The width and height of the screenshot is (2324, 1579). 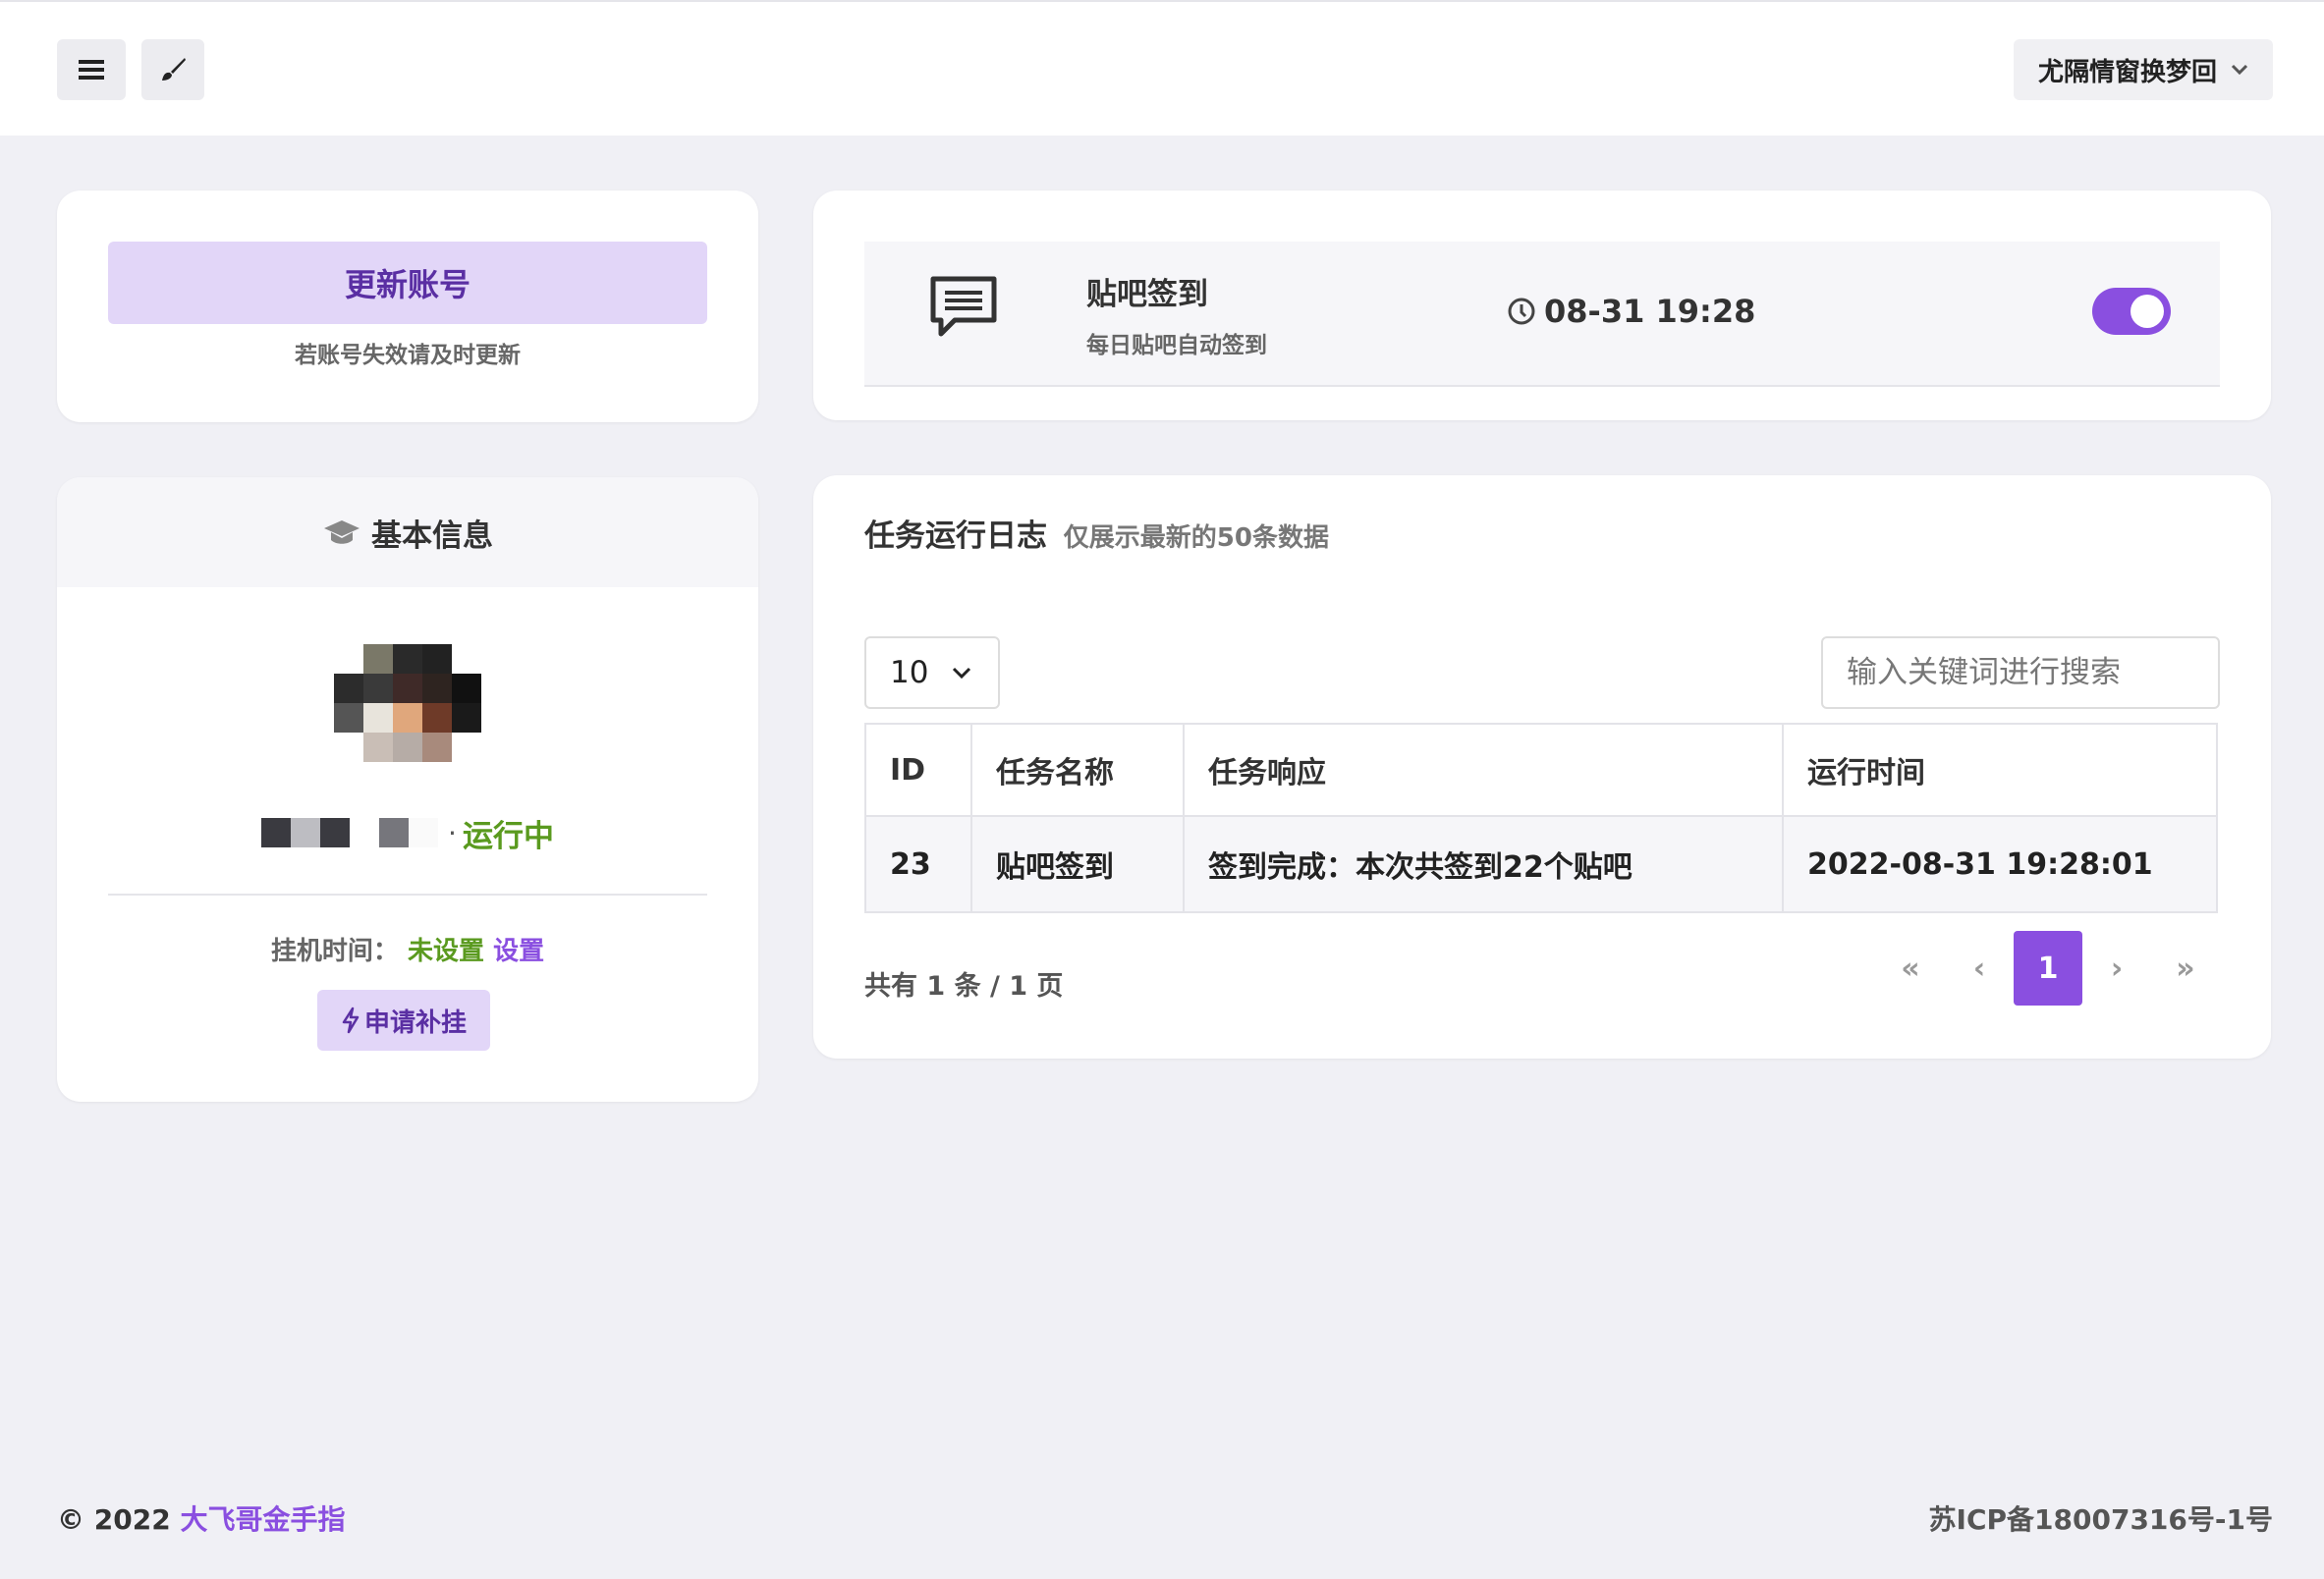 I want to click on chevron-right-icon: ›, so click(x=2117, y=968).